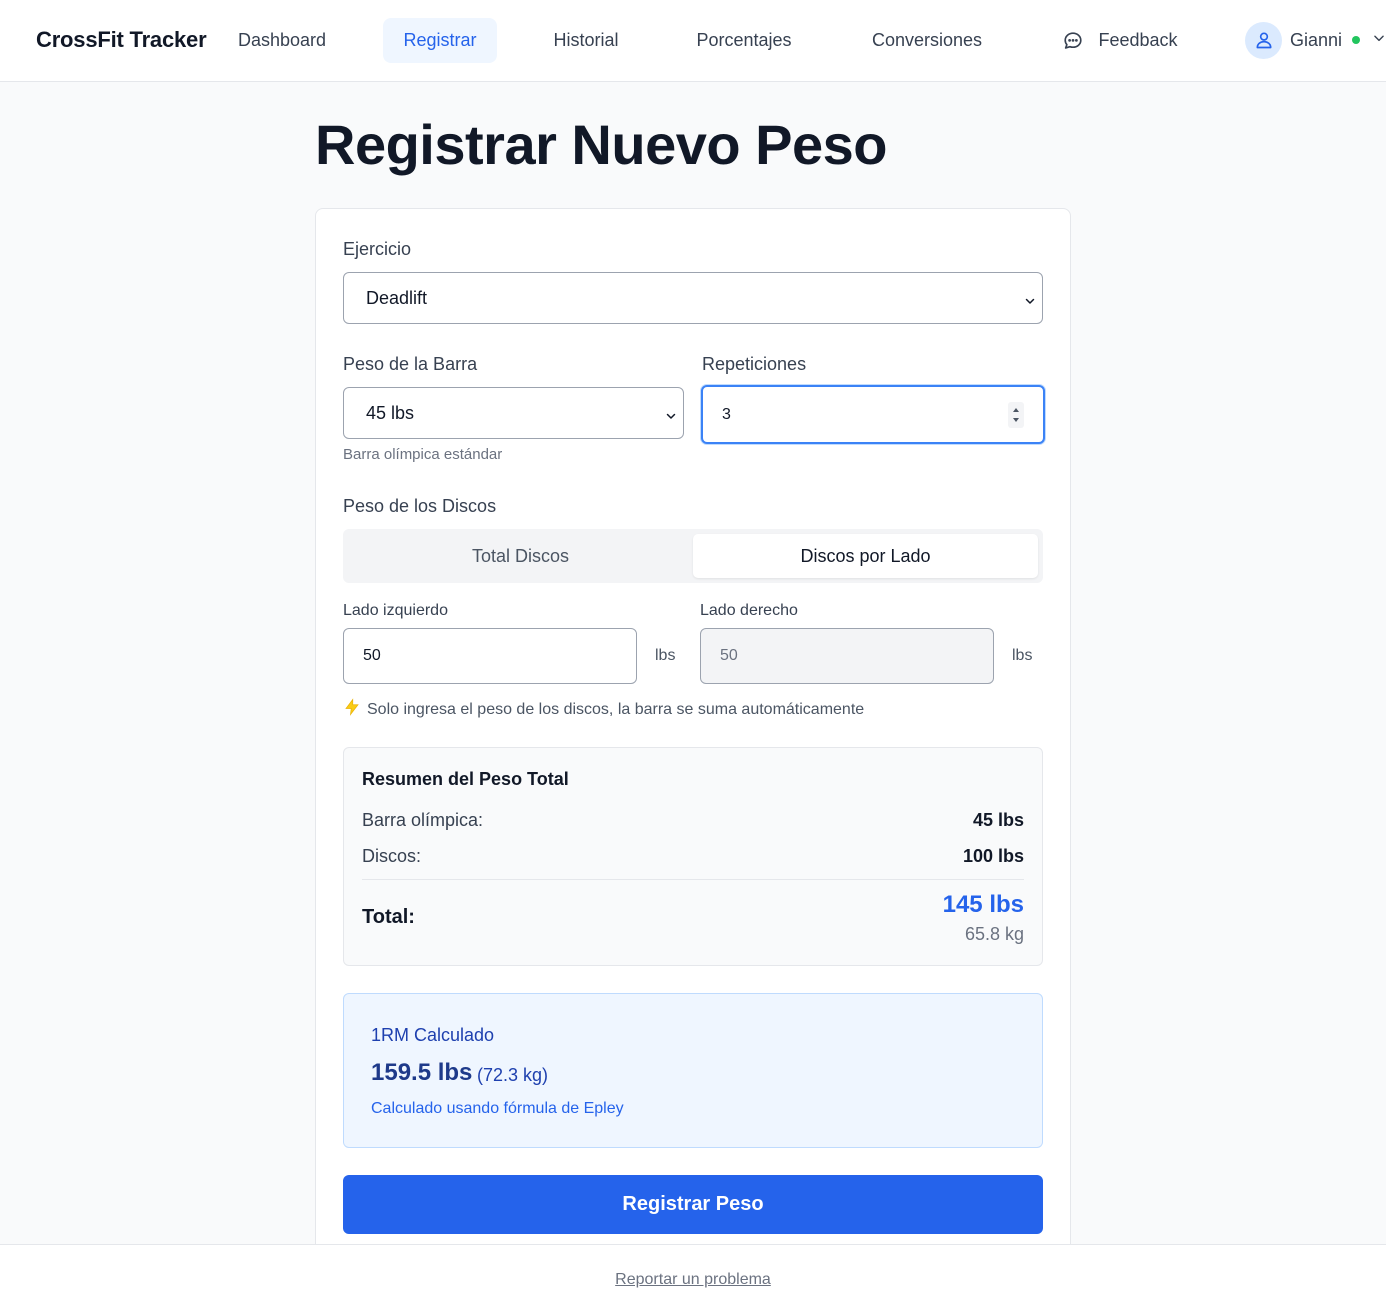  Describe the element at coordinates (994, 934) in the screenshot. I see `summary-total-kg: 65.8 kg` at that location.